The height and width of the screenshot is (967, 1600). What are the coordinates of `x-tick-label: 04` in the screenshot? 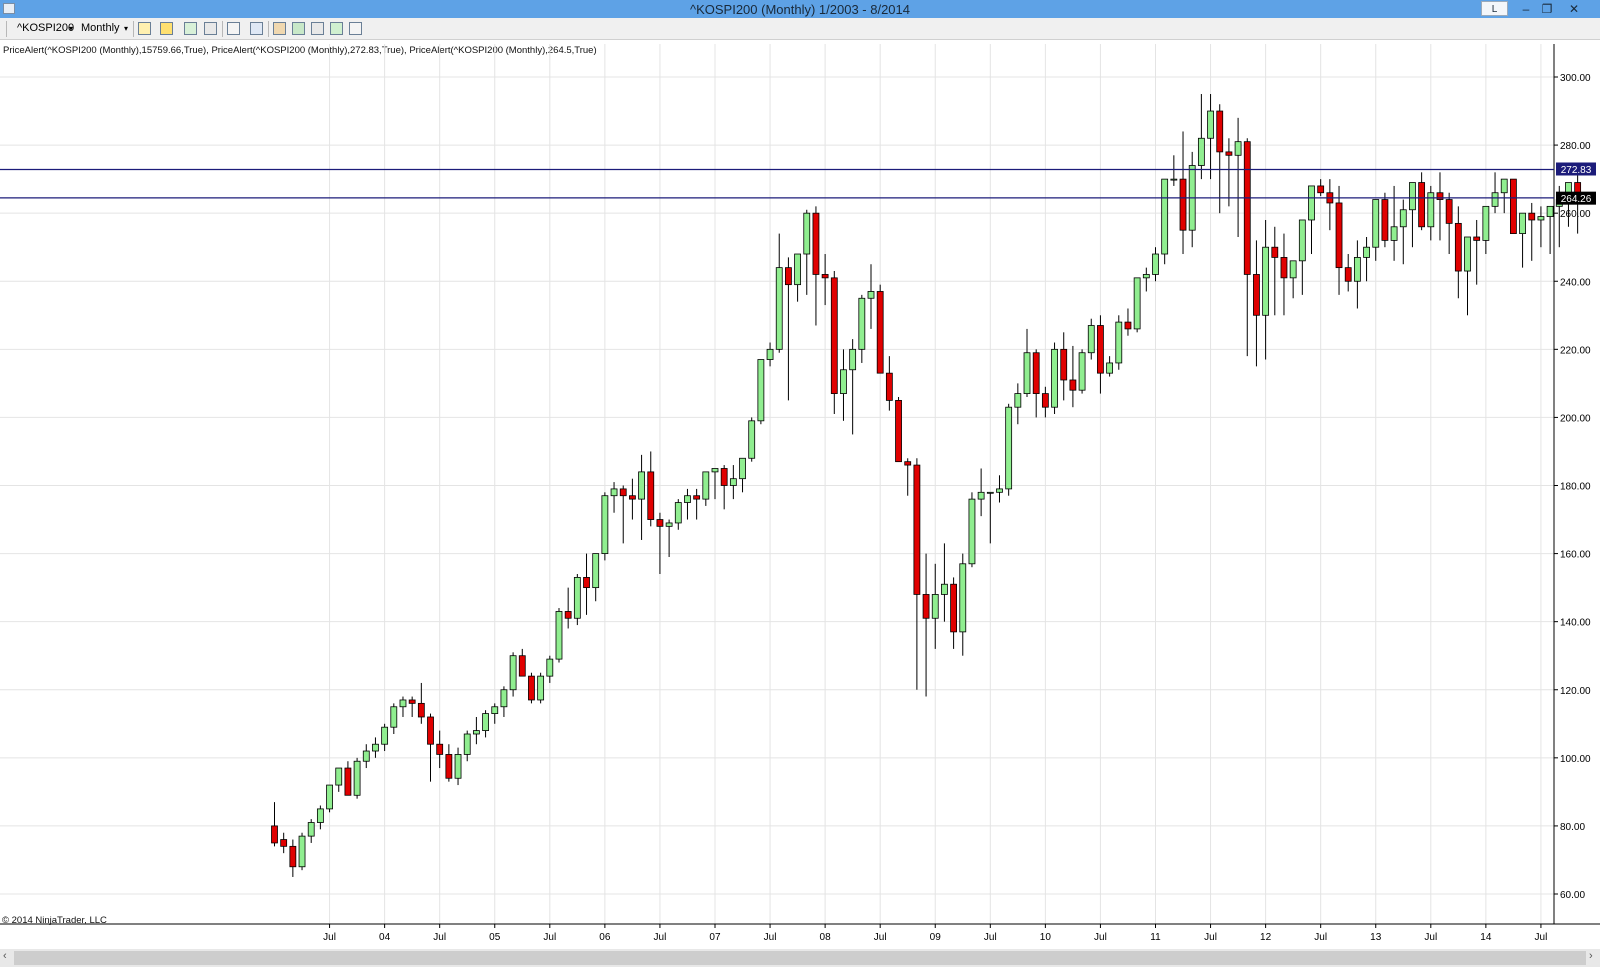 It's located at (385, 937).